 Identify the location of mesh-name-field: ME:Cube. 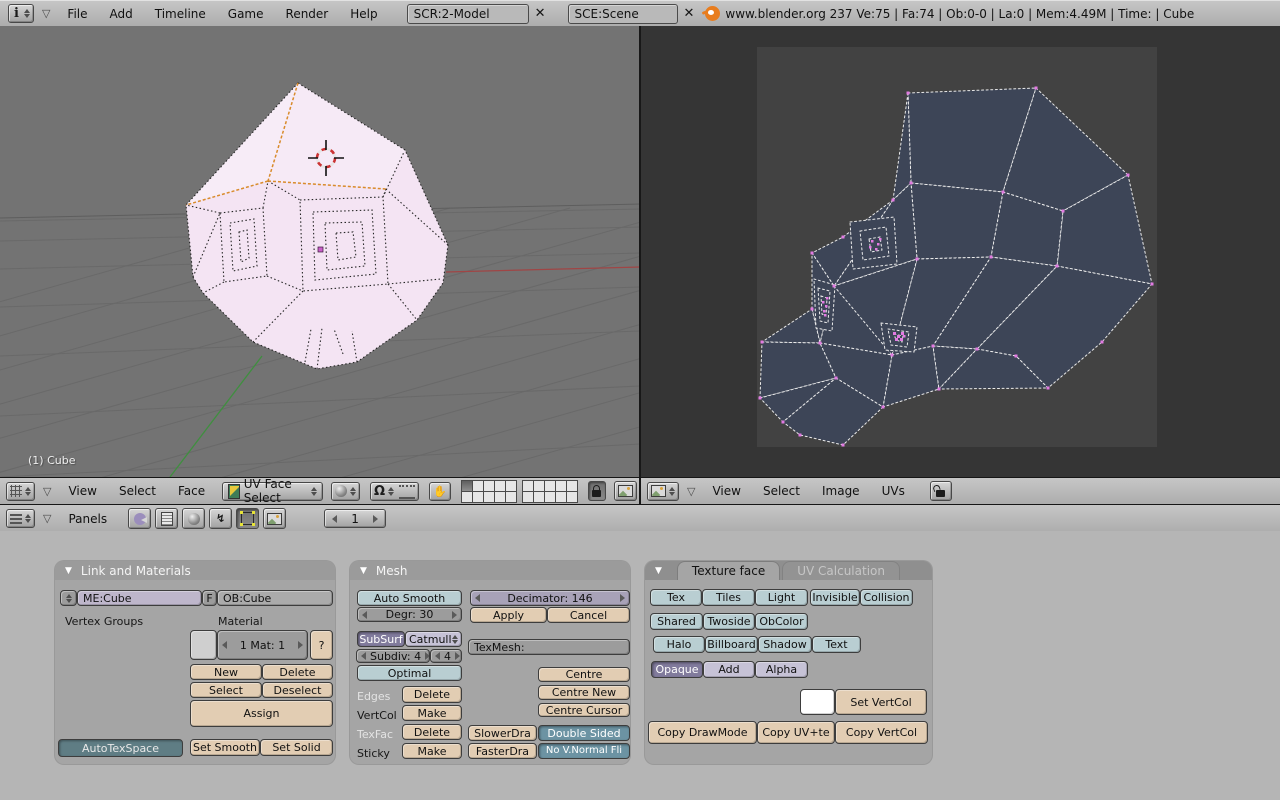
(139, 598).